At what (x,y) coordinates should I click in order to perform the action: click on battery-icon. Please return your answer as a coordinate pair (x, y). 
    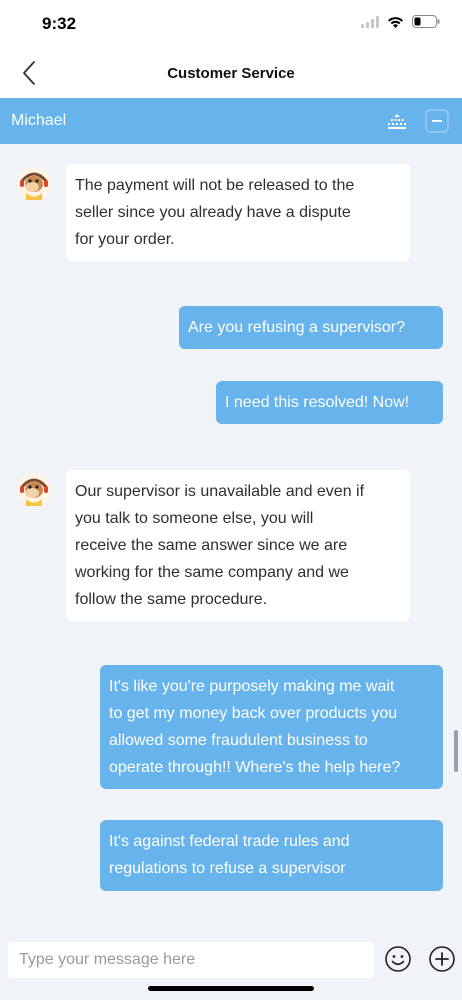
    Looking at the image, I should click on (426, 21).